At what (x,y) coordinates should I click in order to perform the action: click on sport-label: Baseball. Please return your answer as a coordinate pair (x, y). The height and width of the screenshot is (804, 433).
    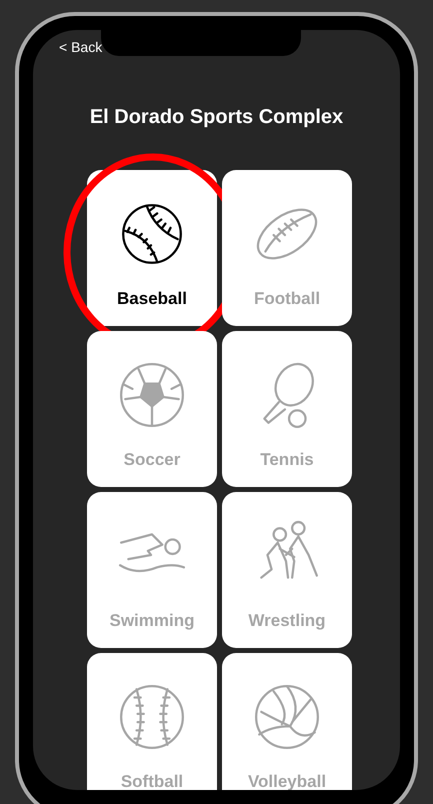
    Looking at the image, I should click on (152, 298).